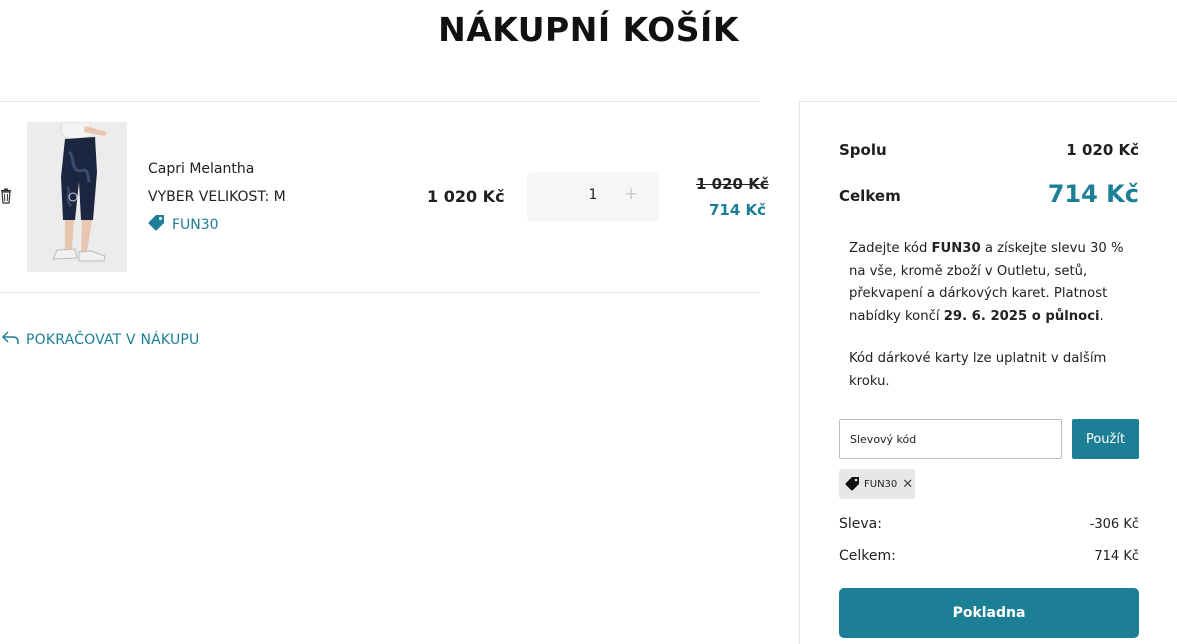  What do you see at coordinates (1114, 524) in the screenshot?
I see `discount-value: -306 Kč` at bounding box center [1114, 524].